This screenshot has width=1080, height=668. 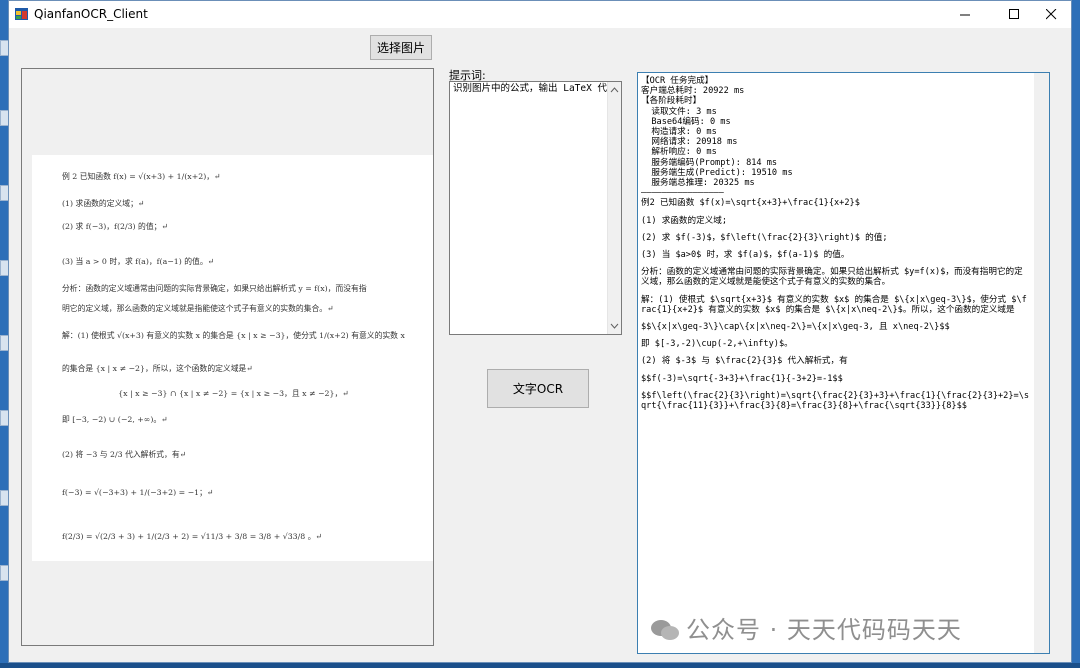 What do you see at coordinates (679, 152) in the screenshot?
I see `result-line: 解析响应: 0 ms` at bounding box center [679, 152].